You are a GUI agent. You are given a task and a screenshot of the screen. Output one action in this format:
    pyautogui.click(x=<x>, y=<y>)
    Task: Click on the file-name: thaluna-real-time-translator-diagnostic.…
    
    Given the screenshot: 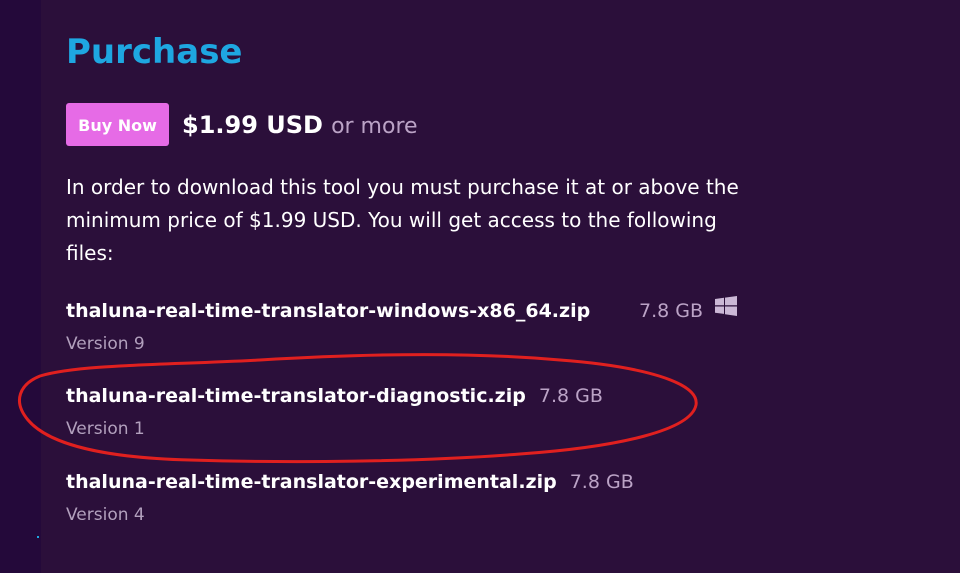 What is the action you would take?
    pyautogui.click(x=296, y=396)
    